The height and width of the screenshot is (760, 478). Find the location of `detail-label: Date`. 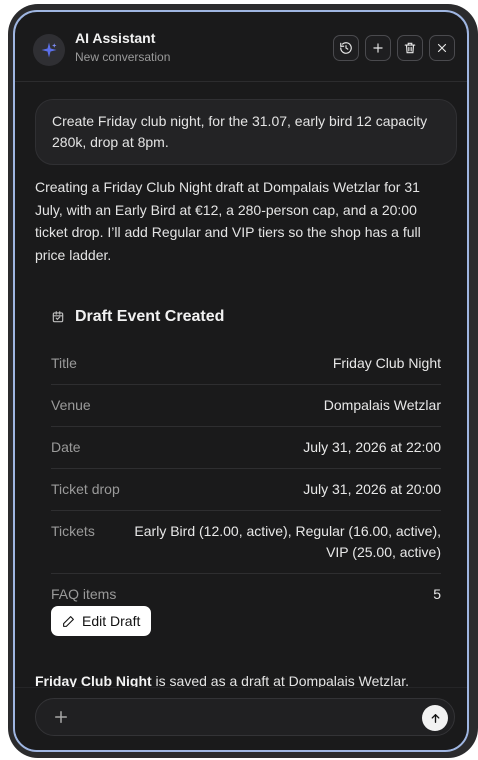

detail-label: Date is located at coordinates (66, 447).